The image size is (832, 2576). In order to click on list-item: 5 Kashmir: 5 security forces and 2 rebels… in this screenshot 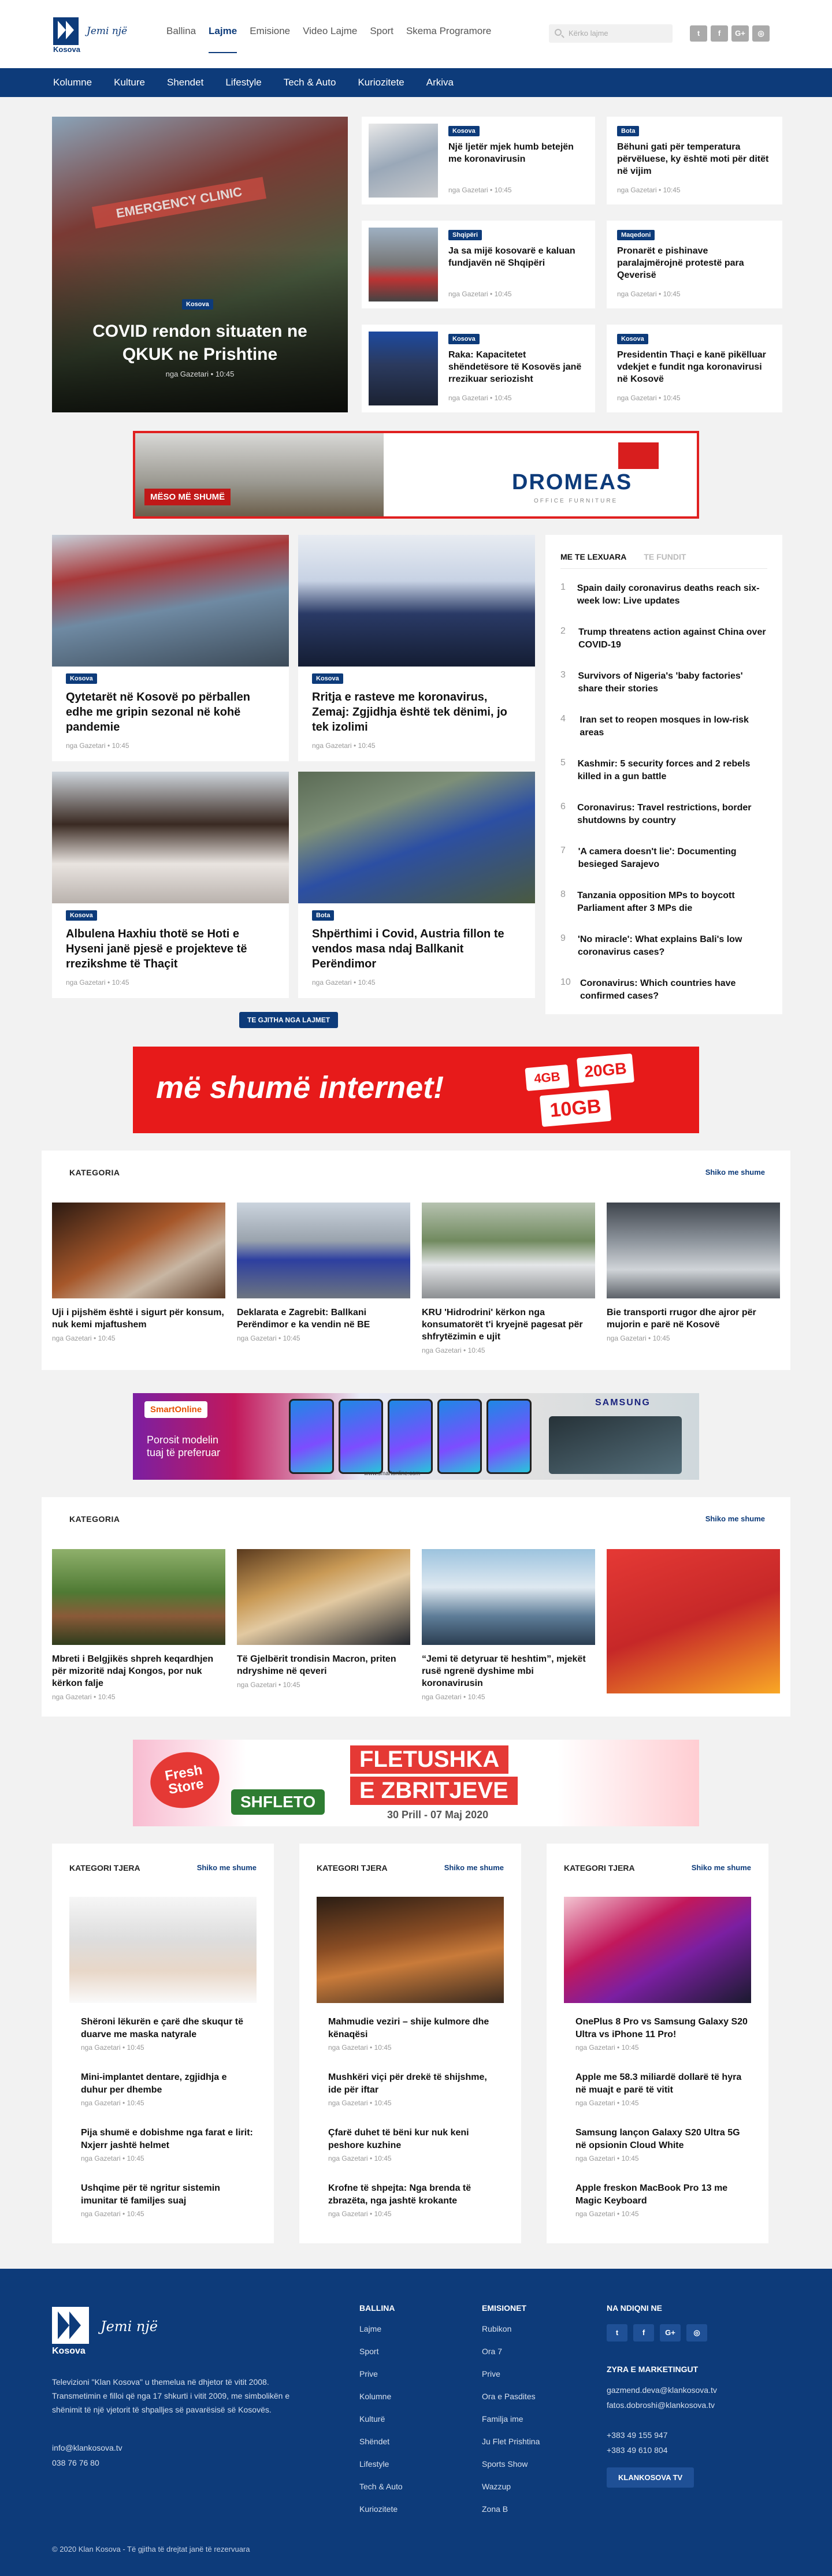, I will do `click(664, 780)`.